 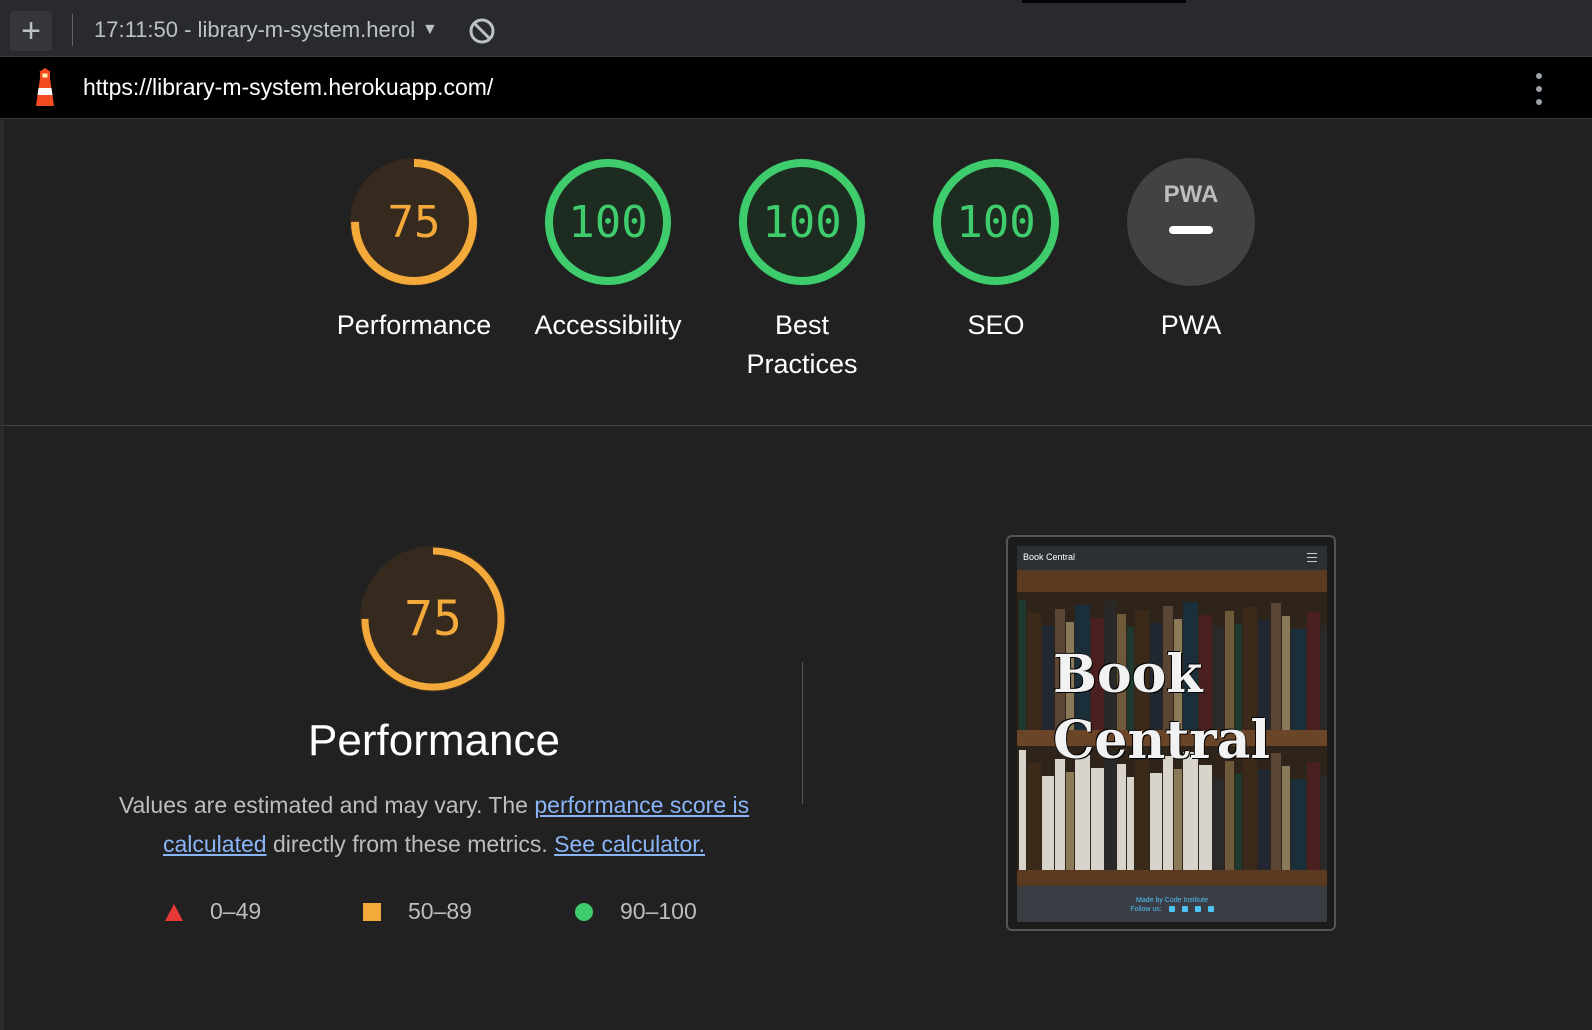 I want to click on gauge-best-practices: 100 Best Practices, so click(x=802, y=271).